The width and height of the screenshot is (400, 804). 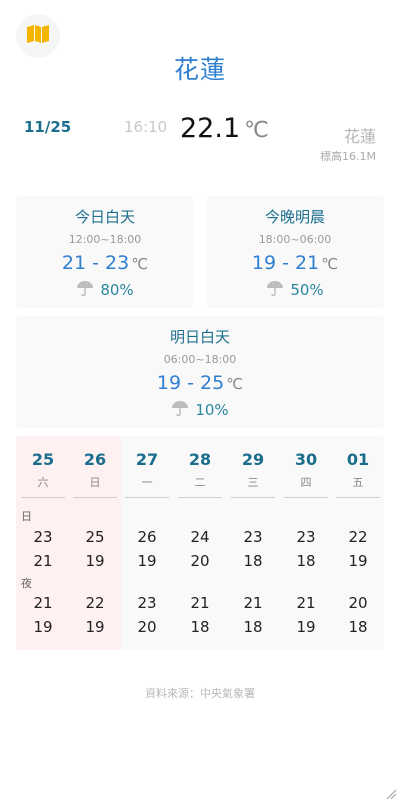 I want to click on map-icon, so click(x=38, y=36).